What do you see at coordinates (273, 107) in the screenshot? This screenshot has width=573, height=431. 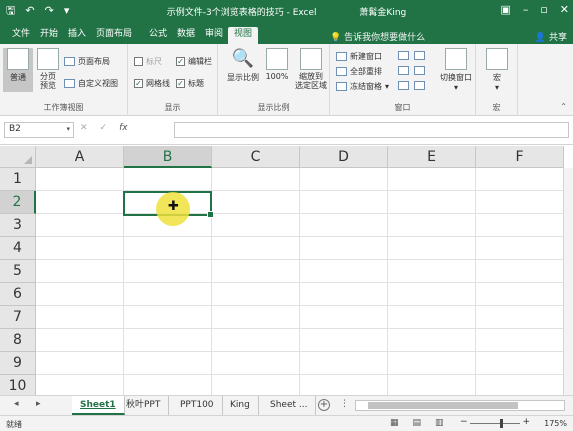 I see `group-label-zoom: 显示比例` at bounding box center [273, 107].